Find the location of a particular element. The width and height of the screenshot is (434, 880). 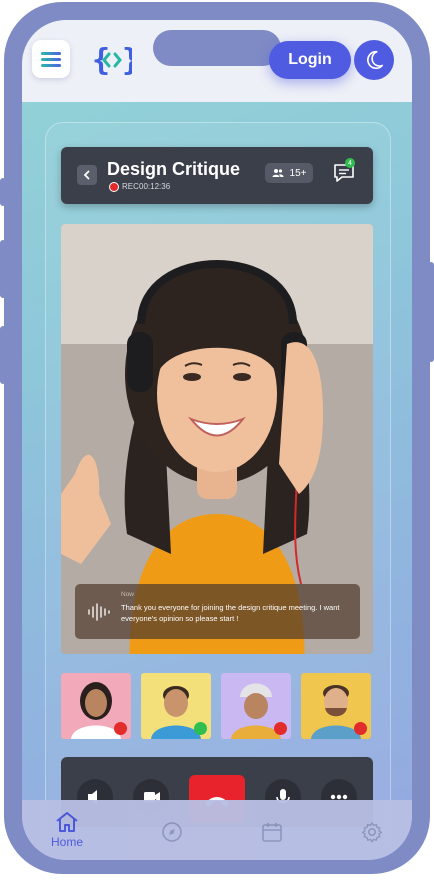

menu-button is located at coordinates (51, 59).